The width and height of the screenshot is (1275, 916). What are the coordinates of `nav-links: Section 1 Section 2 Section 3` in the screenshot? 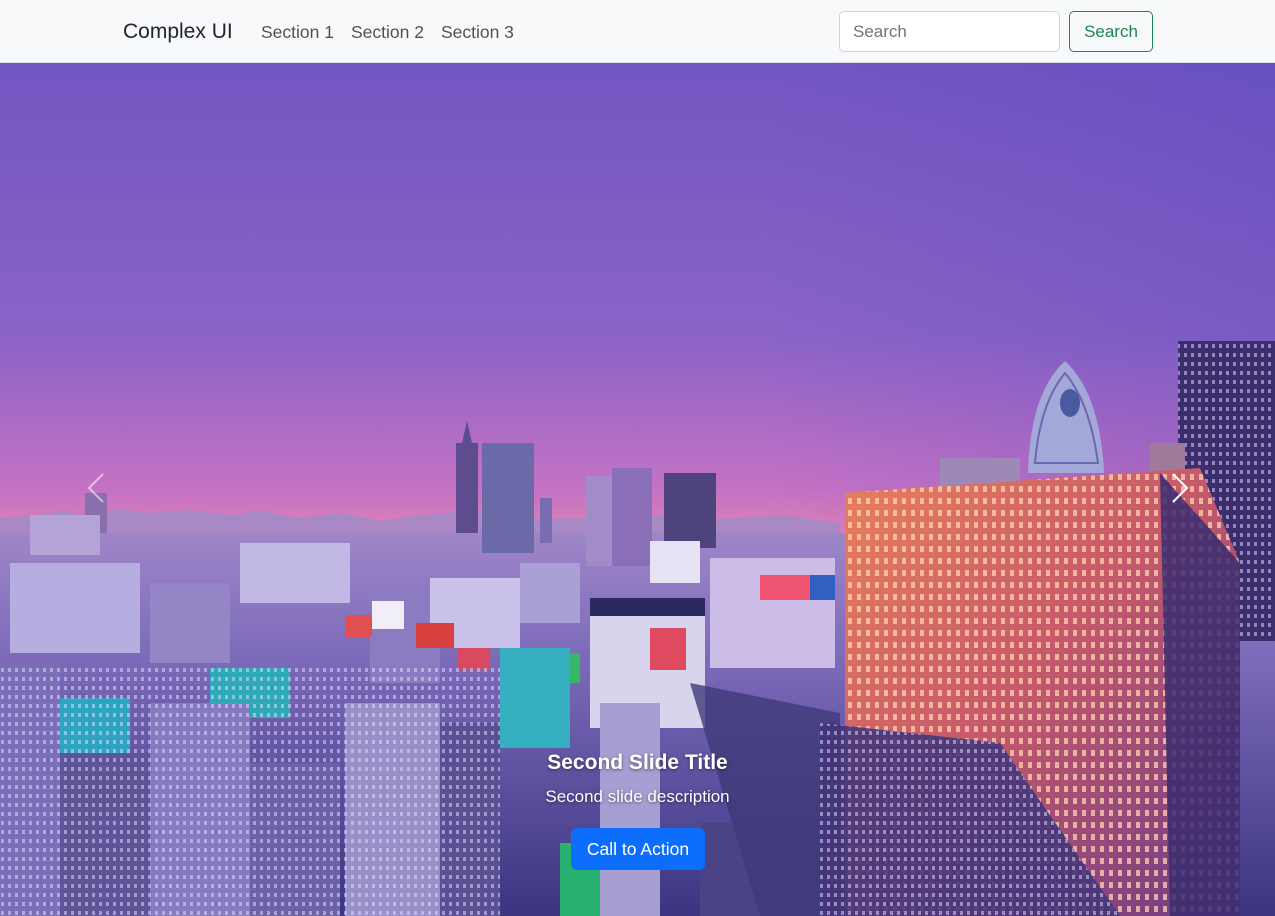 It's located at (387, 32).